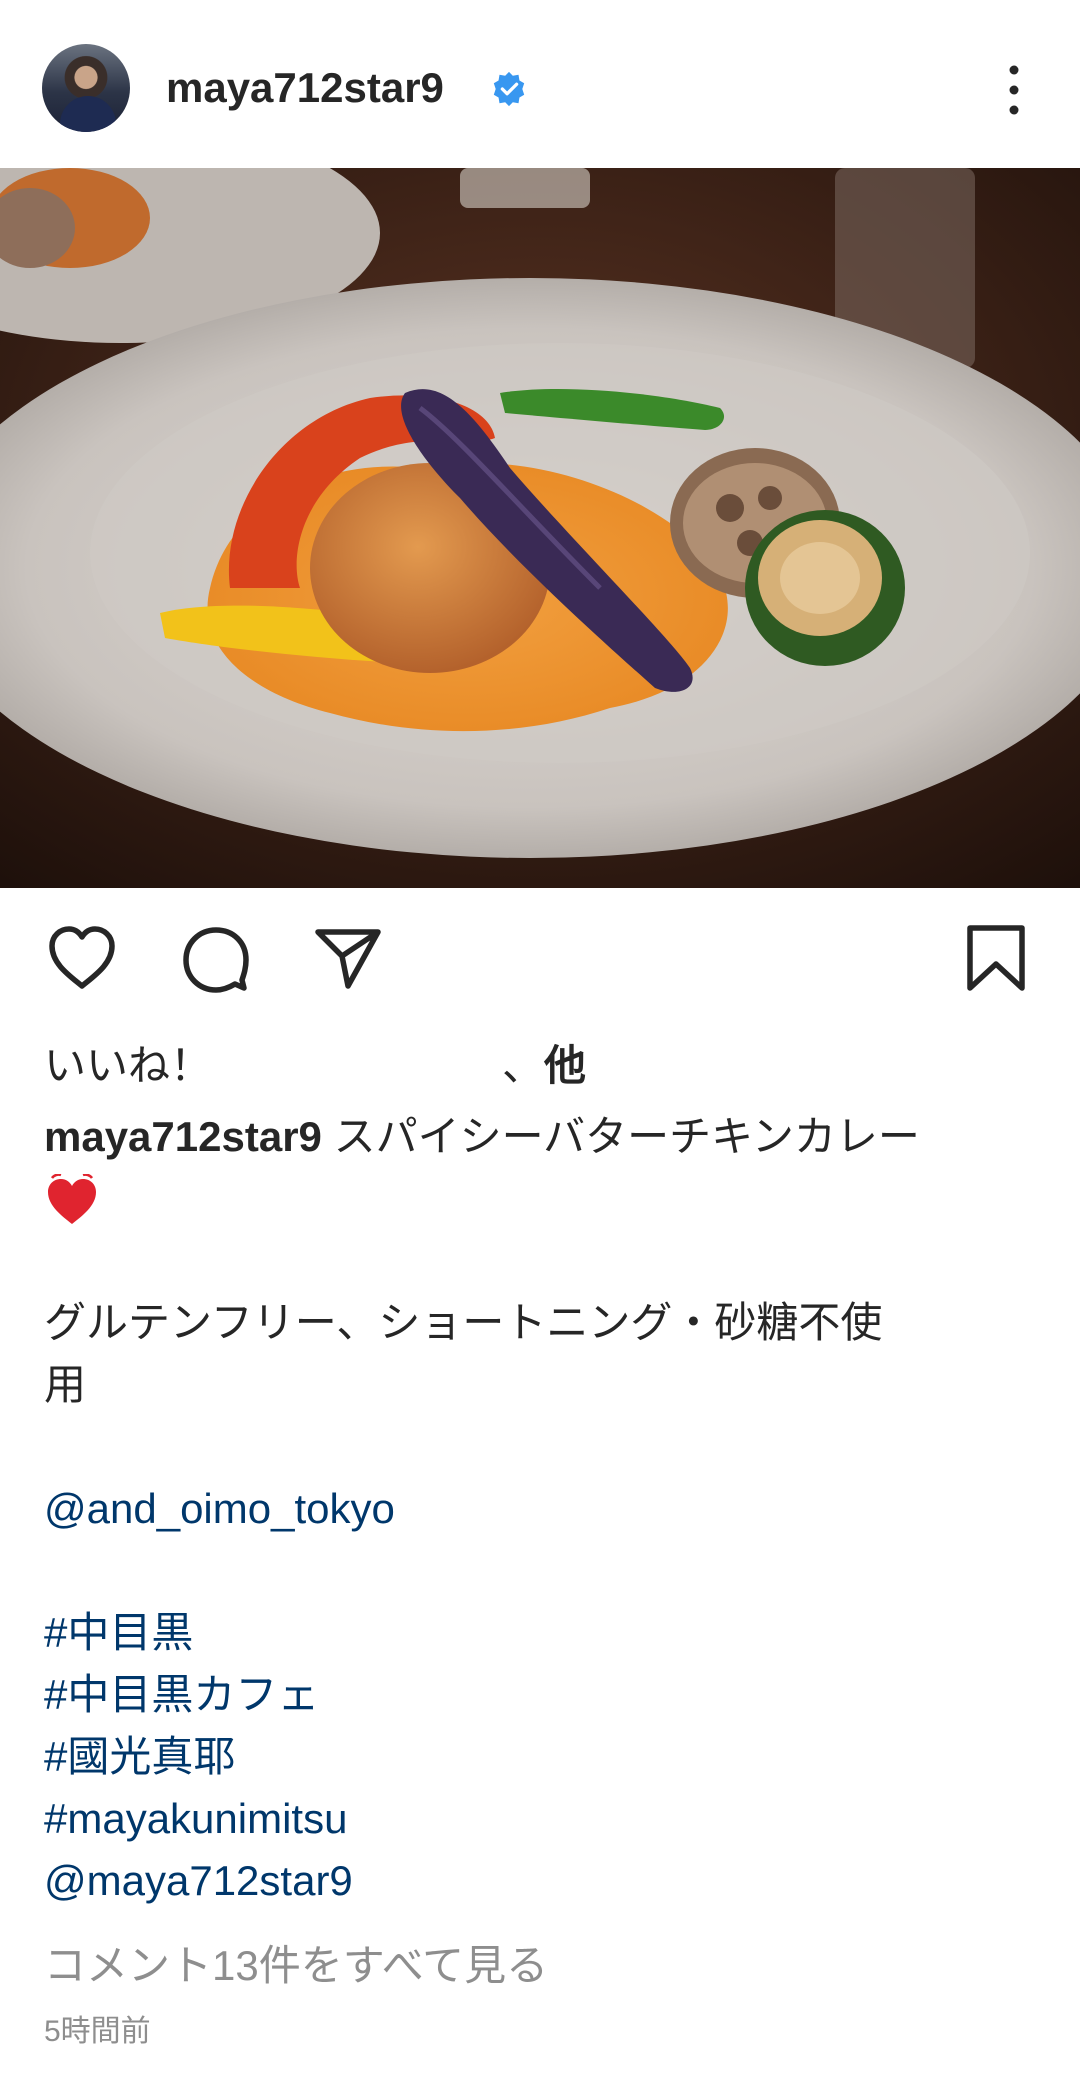 This screenshot has height=2099, width=1080. Describe the element at coordinates (509, 89) in the screenshot. I see `verified-badge-icon` at that location.